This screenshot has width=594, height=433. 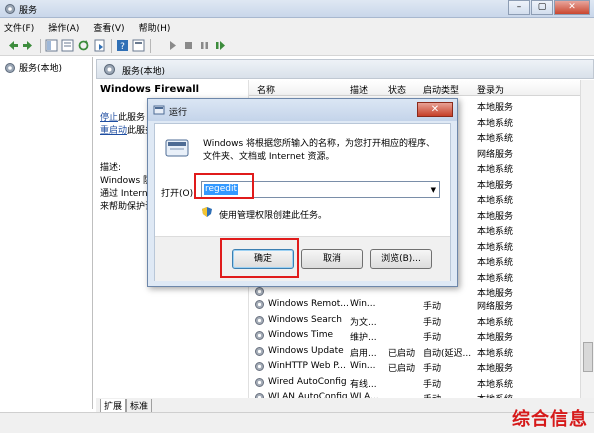 What do you see at coordinates (67, 45) in the screenshot?
I see `properties-view-icon` at bounding box center [67, 45].